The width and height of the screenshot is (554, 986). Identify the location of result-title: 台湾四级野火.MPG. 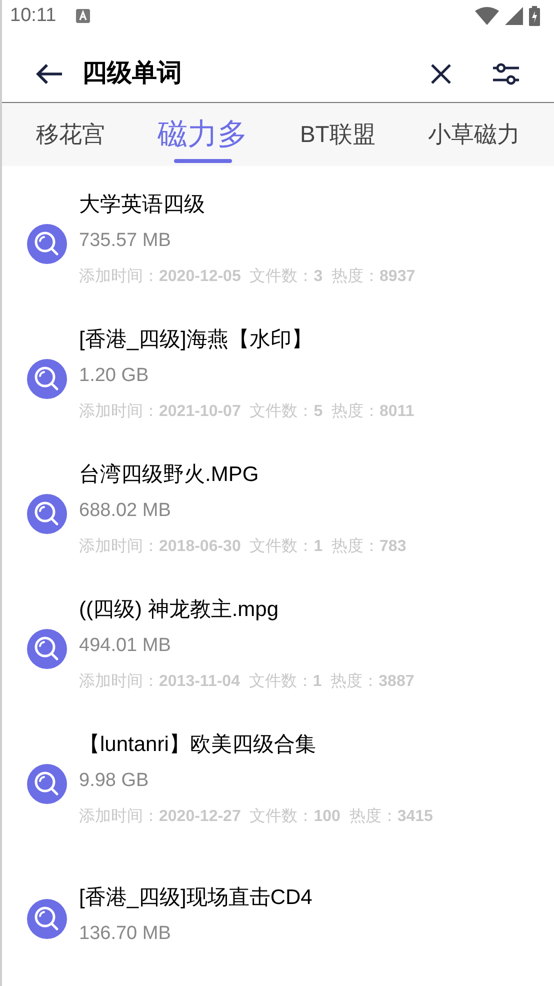
(169, 474).